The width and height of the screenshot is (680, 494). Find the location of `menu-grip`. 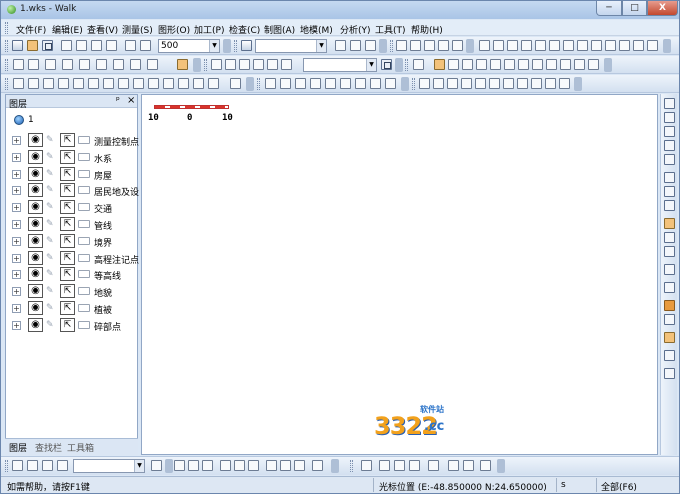

menu-grip is located at coordinates (6, 28).